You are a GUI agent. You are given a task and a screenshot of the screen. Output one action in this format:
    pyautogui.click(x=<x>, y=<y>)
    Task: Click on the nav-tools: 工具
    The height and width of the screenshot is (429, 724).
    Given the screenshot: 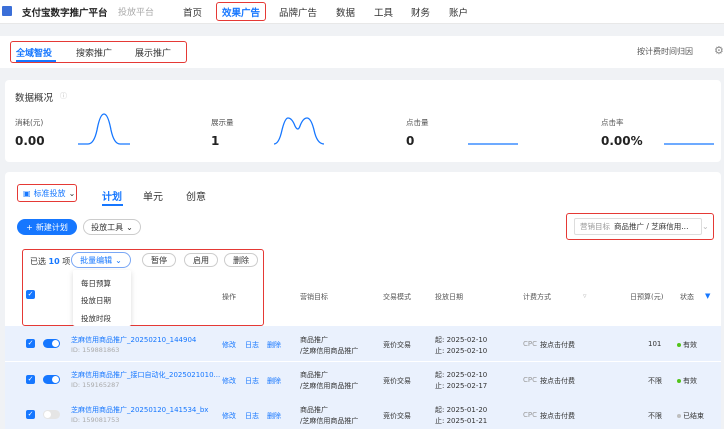 What is the action you would take?
    pyautogui.click(x=383, y=12)
    